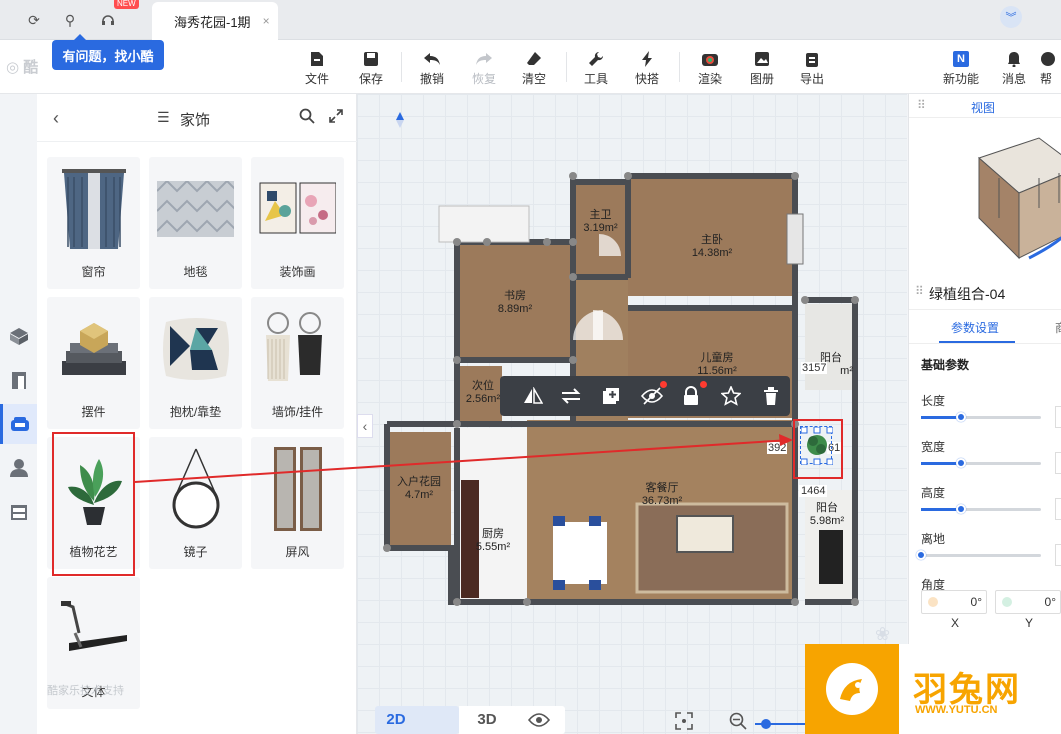 This screenshot has width=1061, height=734. I want to click on elevation-input, so click(1058, 555).